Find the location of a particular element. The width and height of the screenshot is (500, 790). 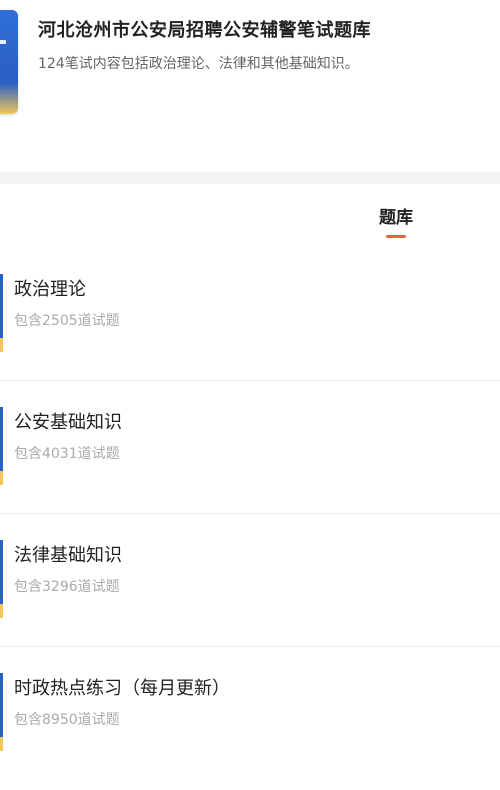

item-count: 包含3296道试题 is located at coordinates (67, 587).